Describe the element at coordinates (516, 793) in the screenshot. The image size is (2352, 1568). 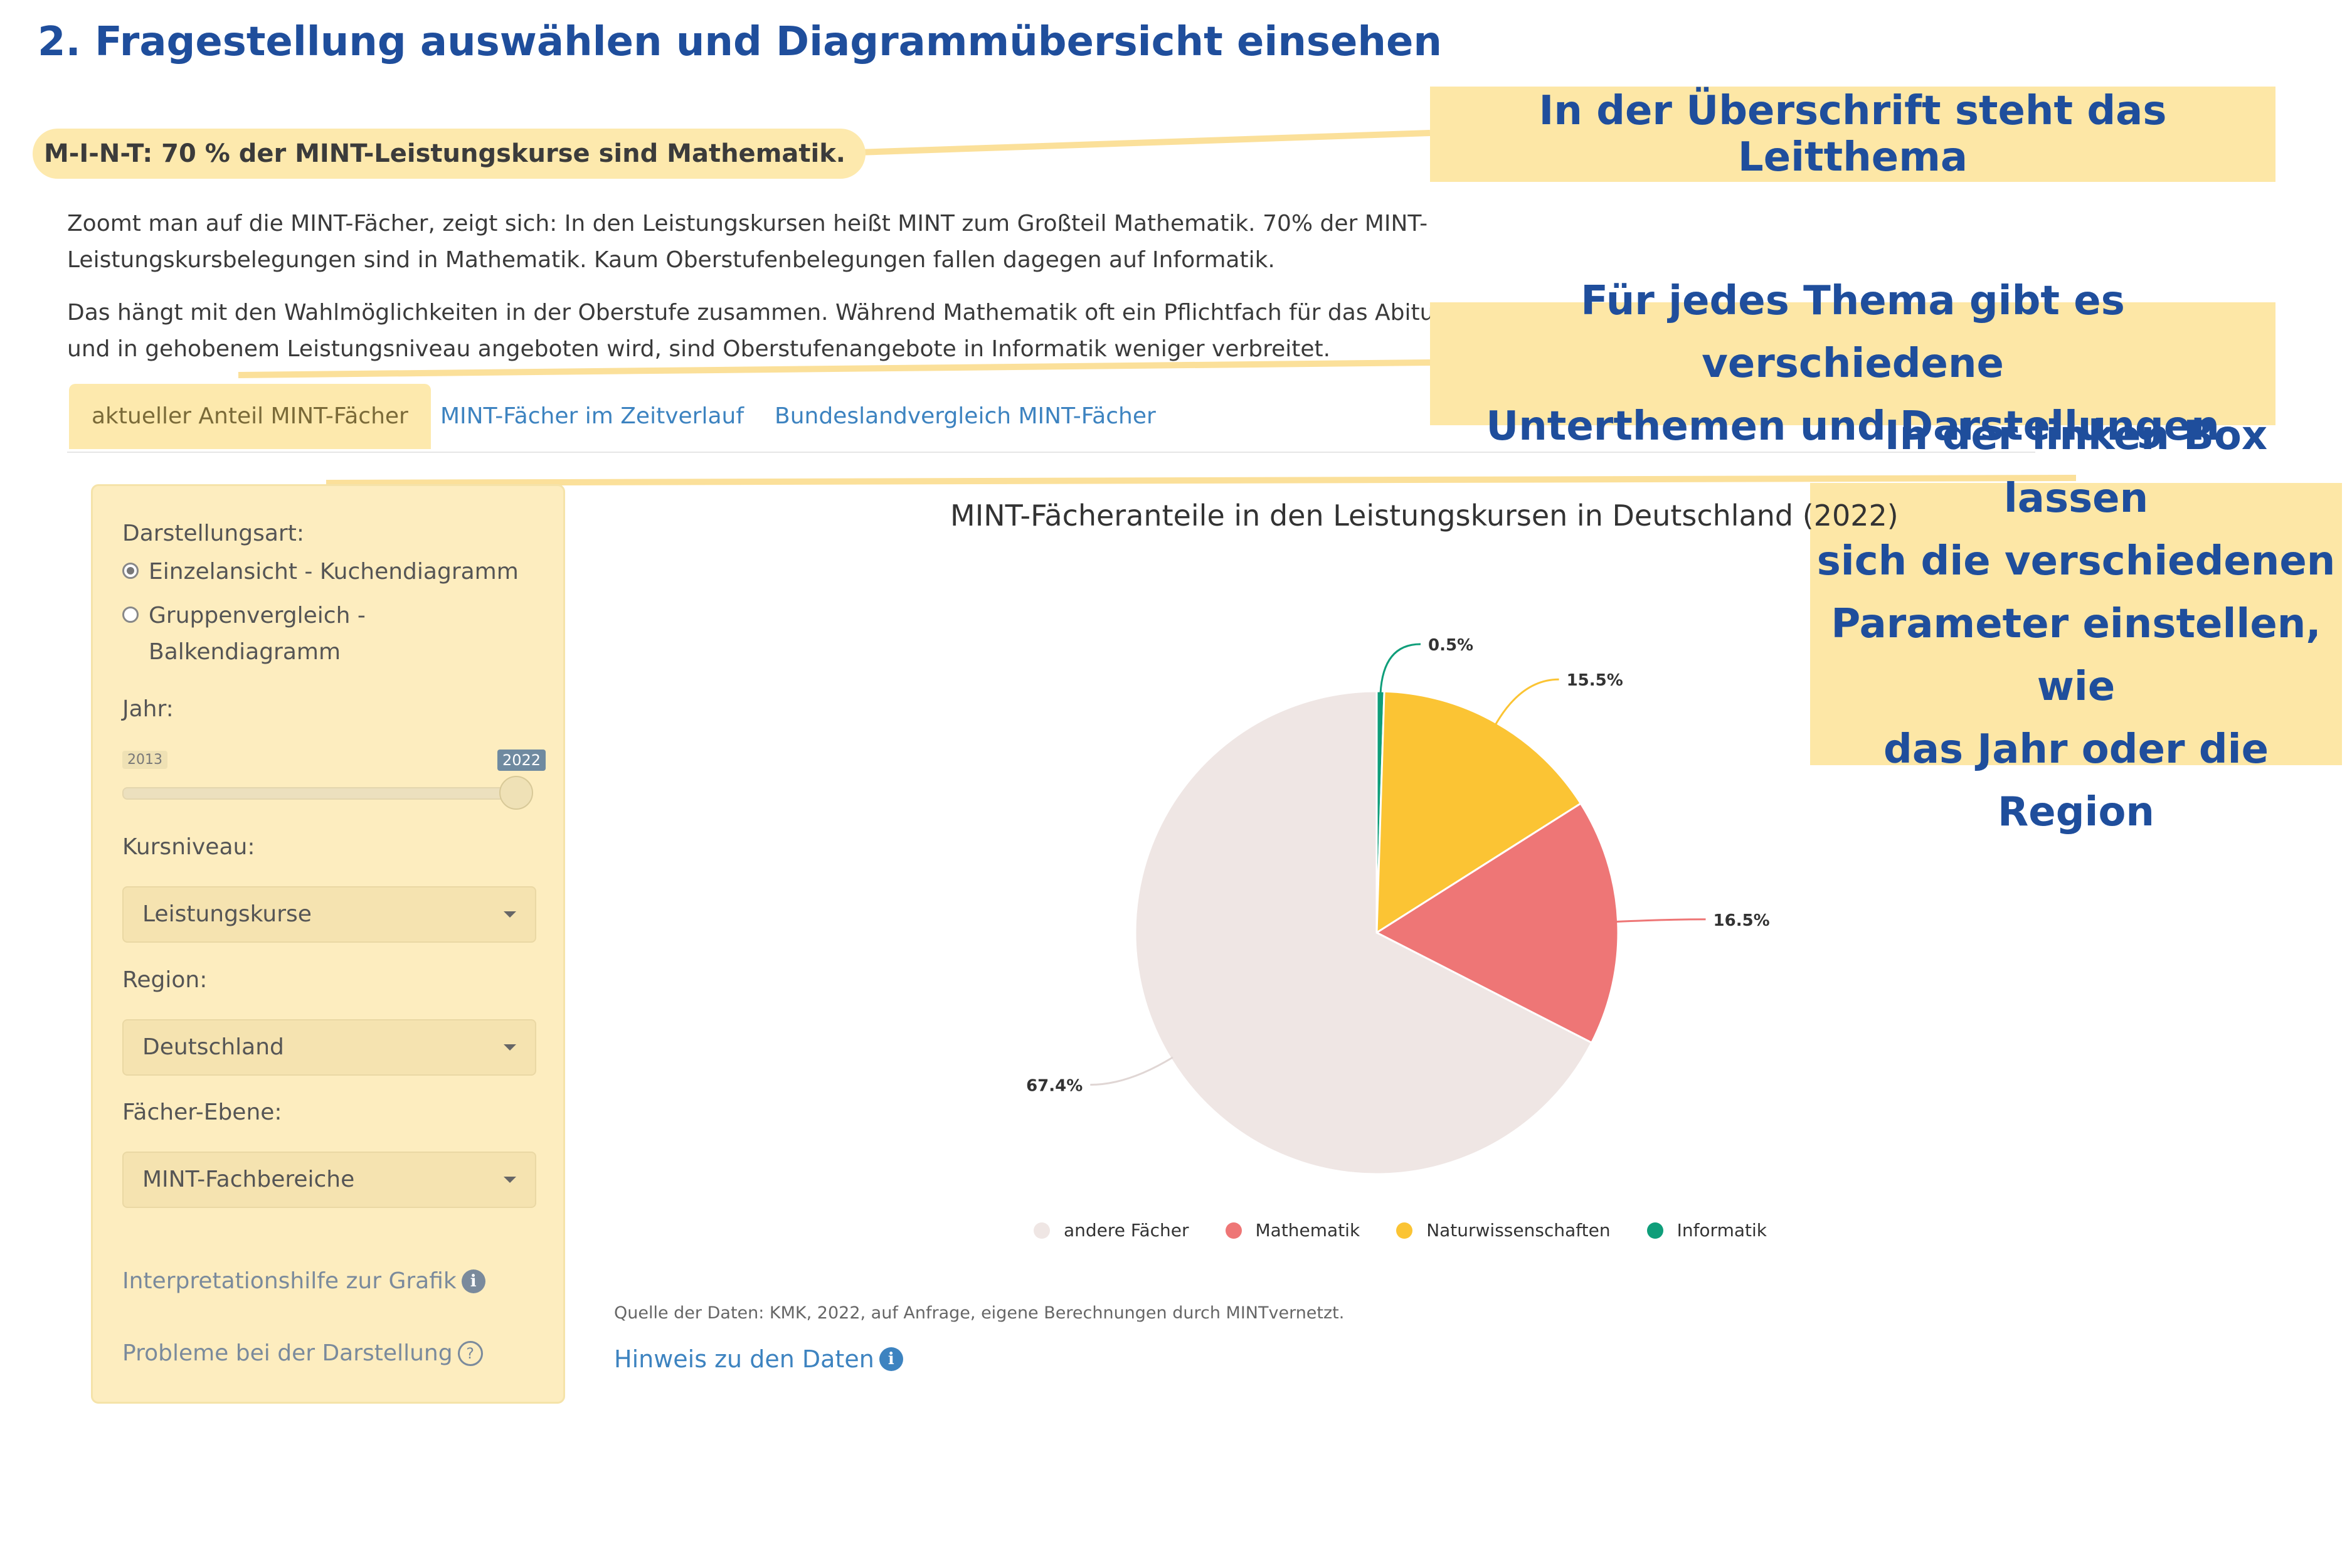
I see `year-slider-handle` at that location.